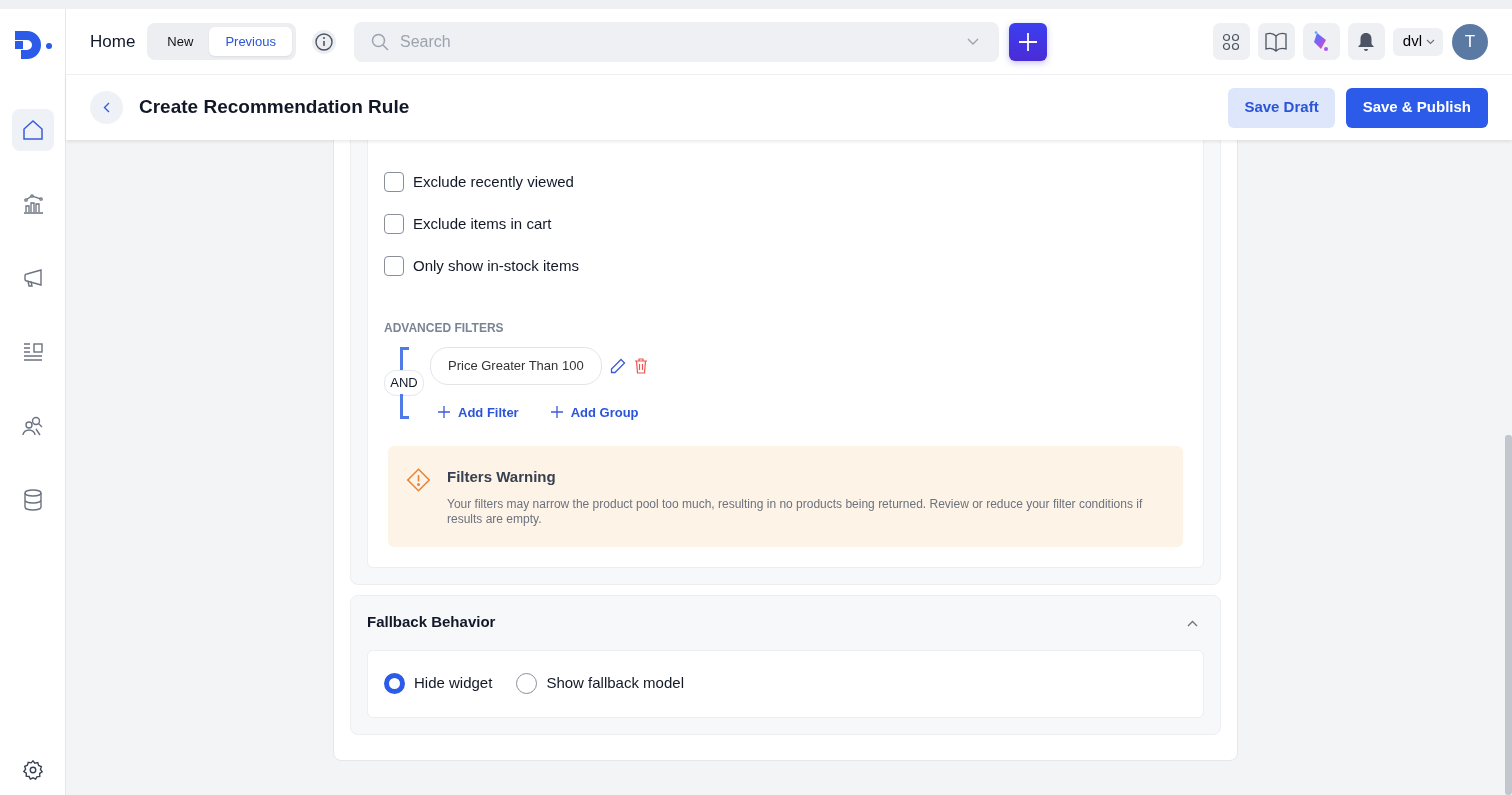 The image size is (1512, 795). Describe the element at coordinates (640, 365) in the screenshot. I see `trash-icon` at that location.